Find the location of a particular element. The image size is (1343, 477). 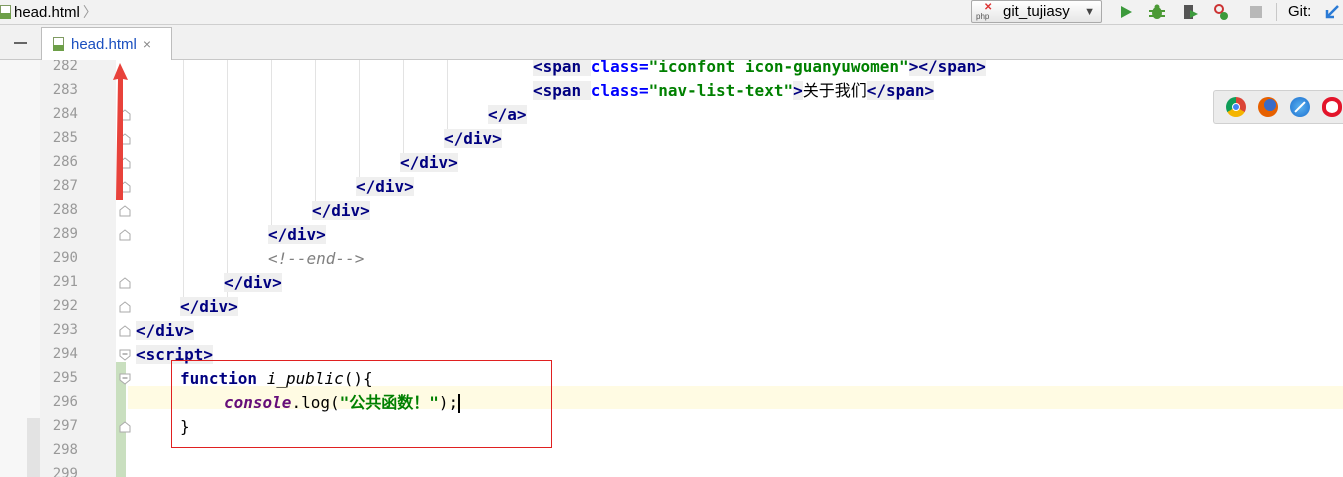

chrome-icon is located at coordinates (1236, 107).